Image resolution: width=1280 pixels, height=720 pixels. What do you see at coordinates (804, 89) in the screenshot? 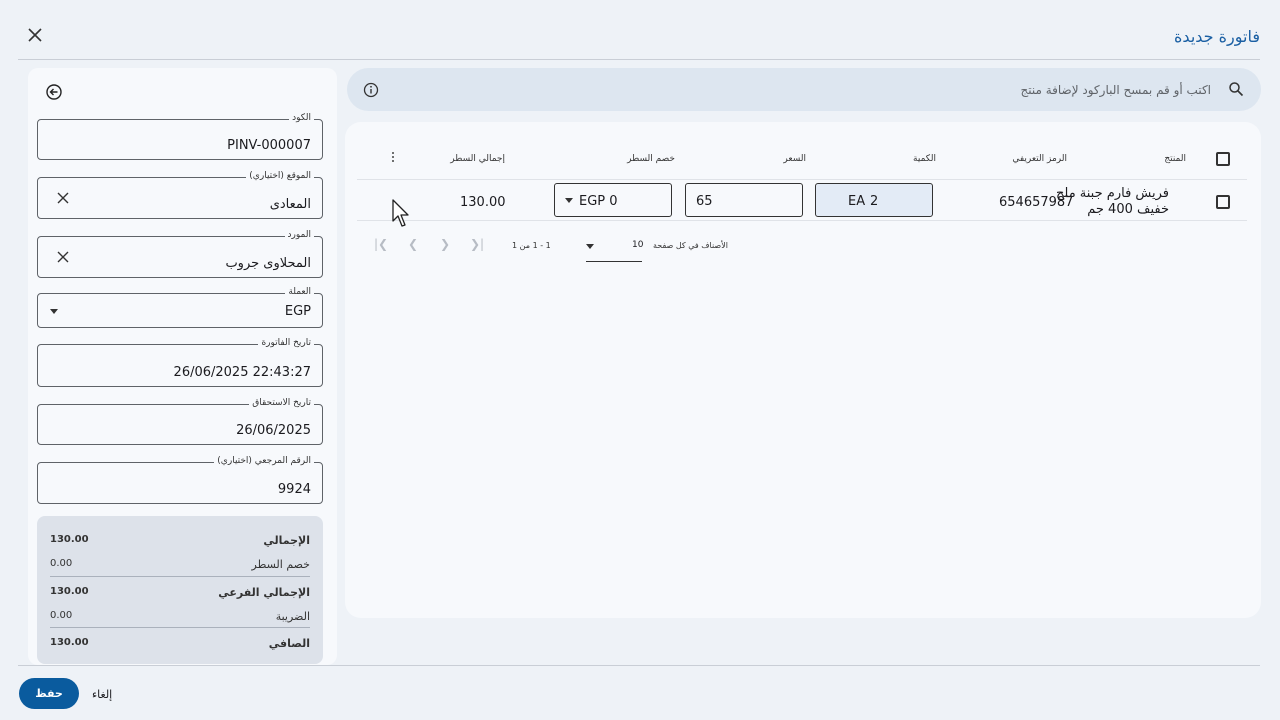
I see `product-search-bar: اكتب أو قم بمسح الباركود لإضافة منتج` at bounding box center [804, 89].